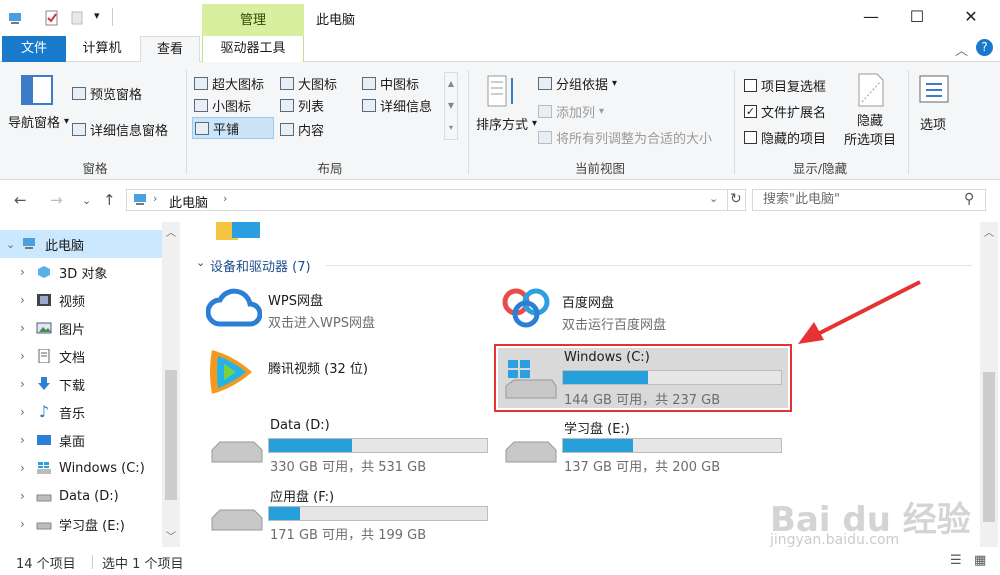 This screenshot has width=1000, height=575. Describe the element at coordinates (86, 200) in the screenshot. I see `recent-locations-icon: ⌄` at that location.